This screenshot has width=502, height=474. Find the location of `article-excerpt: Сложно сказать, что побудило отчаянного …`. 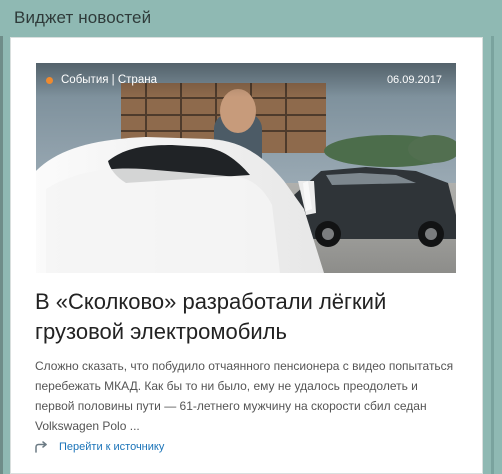

article-excerpt: Сложно сказать, что побудило отчаянного … is located at coordinates (244, 396).